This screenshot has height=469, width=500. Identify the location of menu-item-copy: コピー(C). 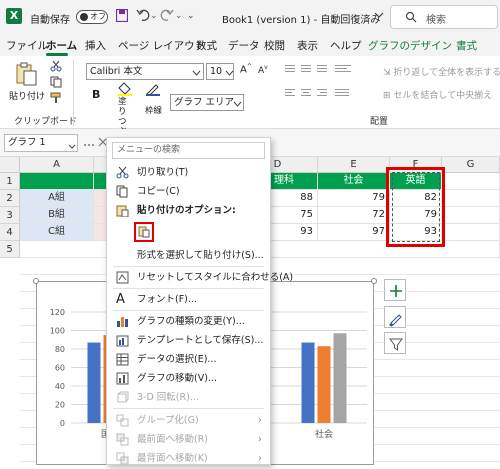
(188, 191).